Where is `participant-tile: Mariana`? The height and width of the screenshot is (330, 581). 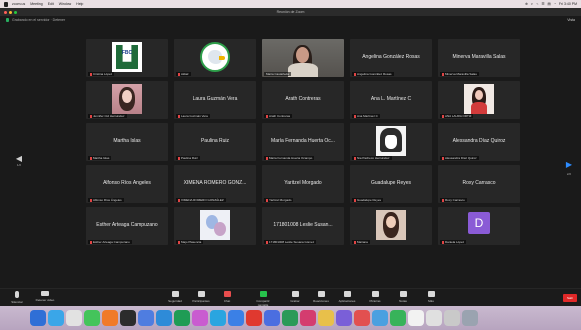 participant-tile: Mariana is located at coordinates (391, 226).